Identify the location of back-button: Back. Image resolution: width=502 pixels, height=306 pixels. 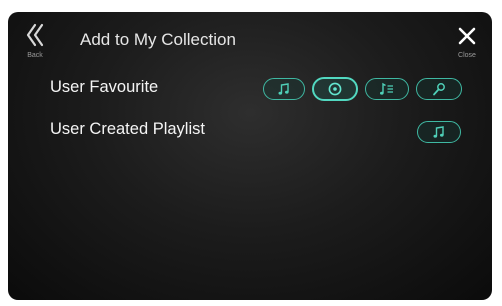
(37, 43).